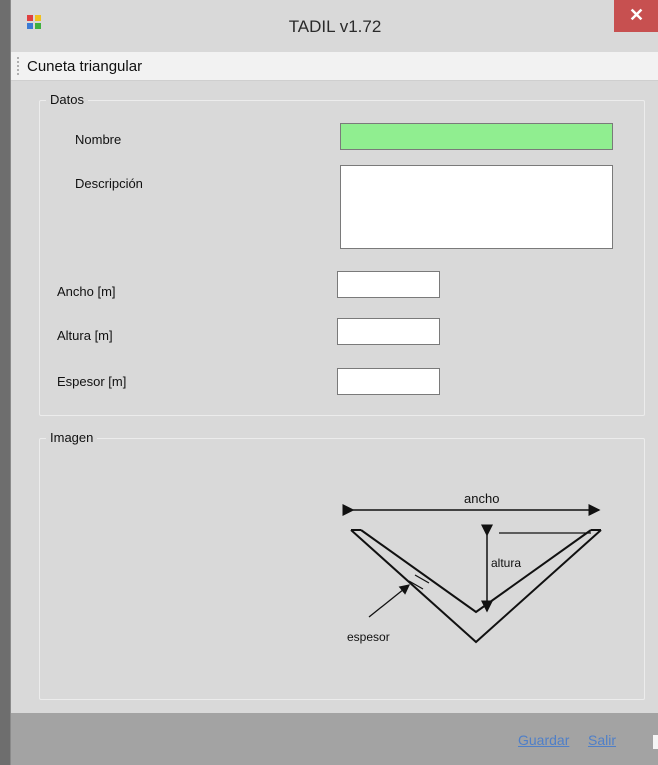 The width and height of the screenshot is (658, 765). Describe the element at coordinates (636, 16) in the screenshot. I see `close-button: ✕` at that location.